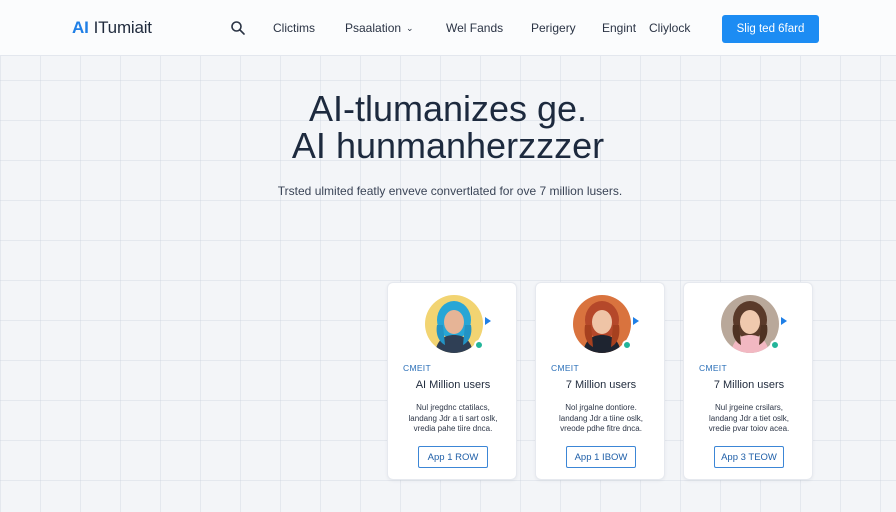 This screenshot has height=512, width=896. What do you see at coordinates (770, 29) in the screenshot?
I see `cta-button: Slig ted 6fard` at bounding box center [770, 29].